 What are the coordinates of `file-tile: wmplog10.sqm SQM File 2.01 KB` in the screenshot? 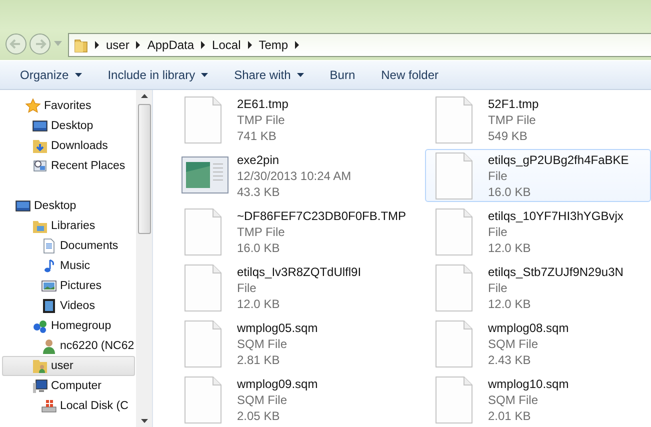 It's located at (538, 399).